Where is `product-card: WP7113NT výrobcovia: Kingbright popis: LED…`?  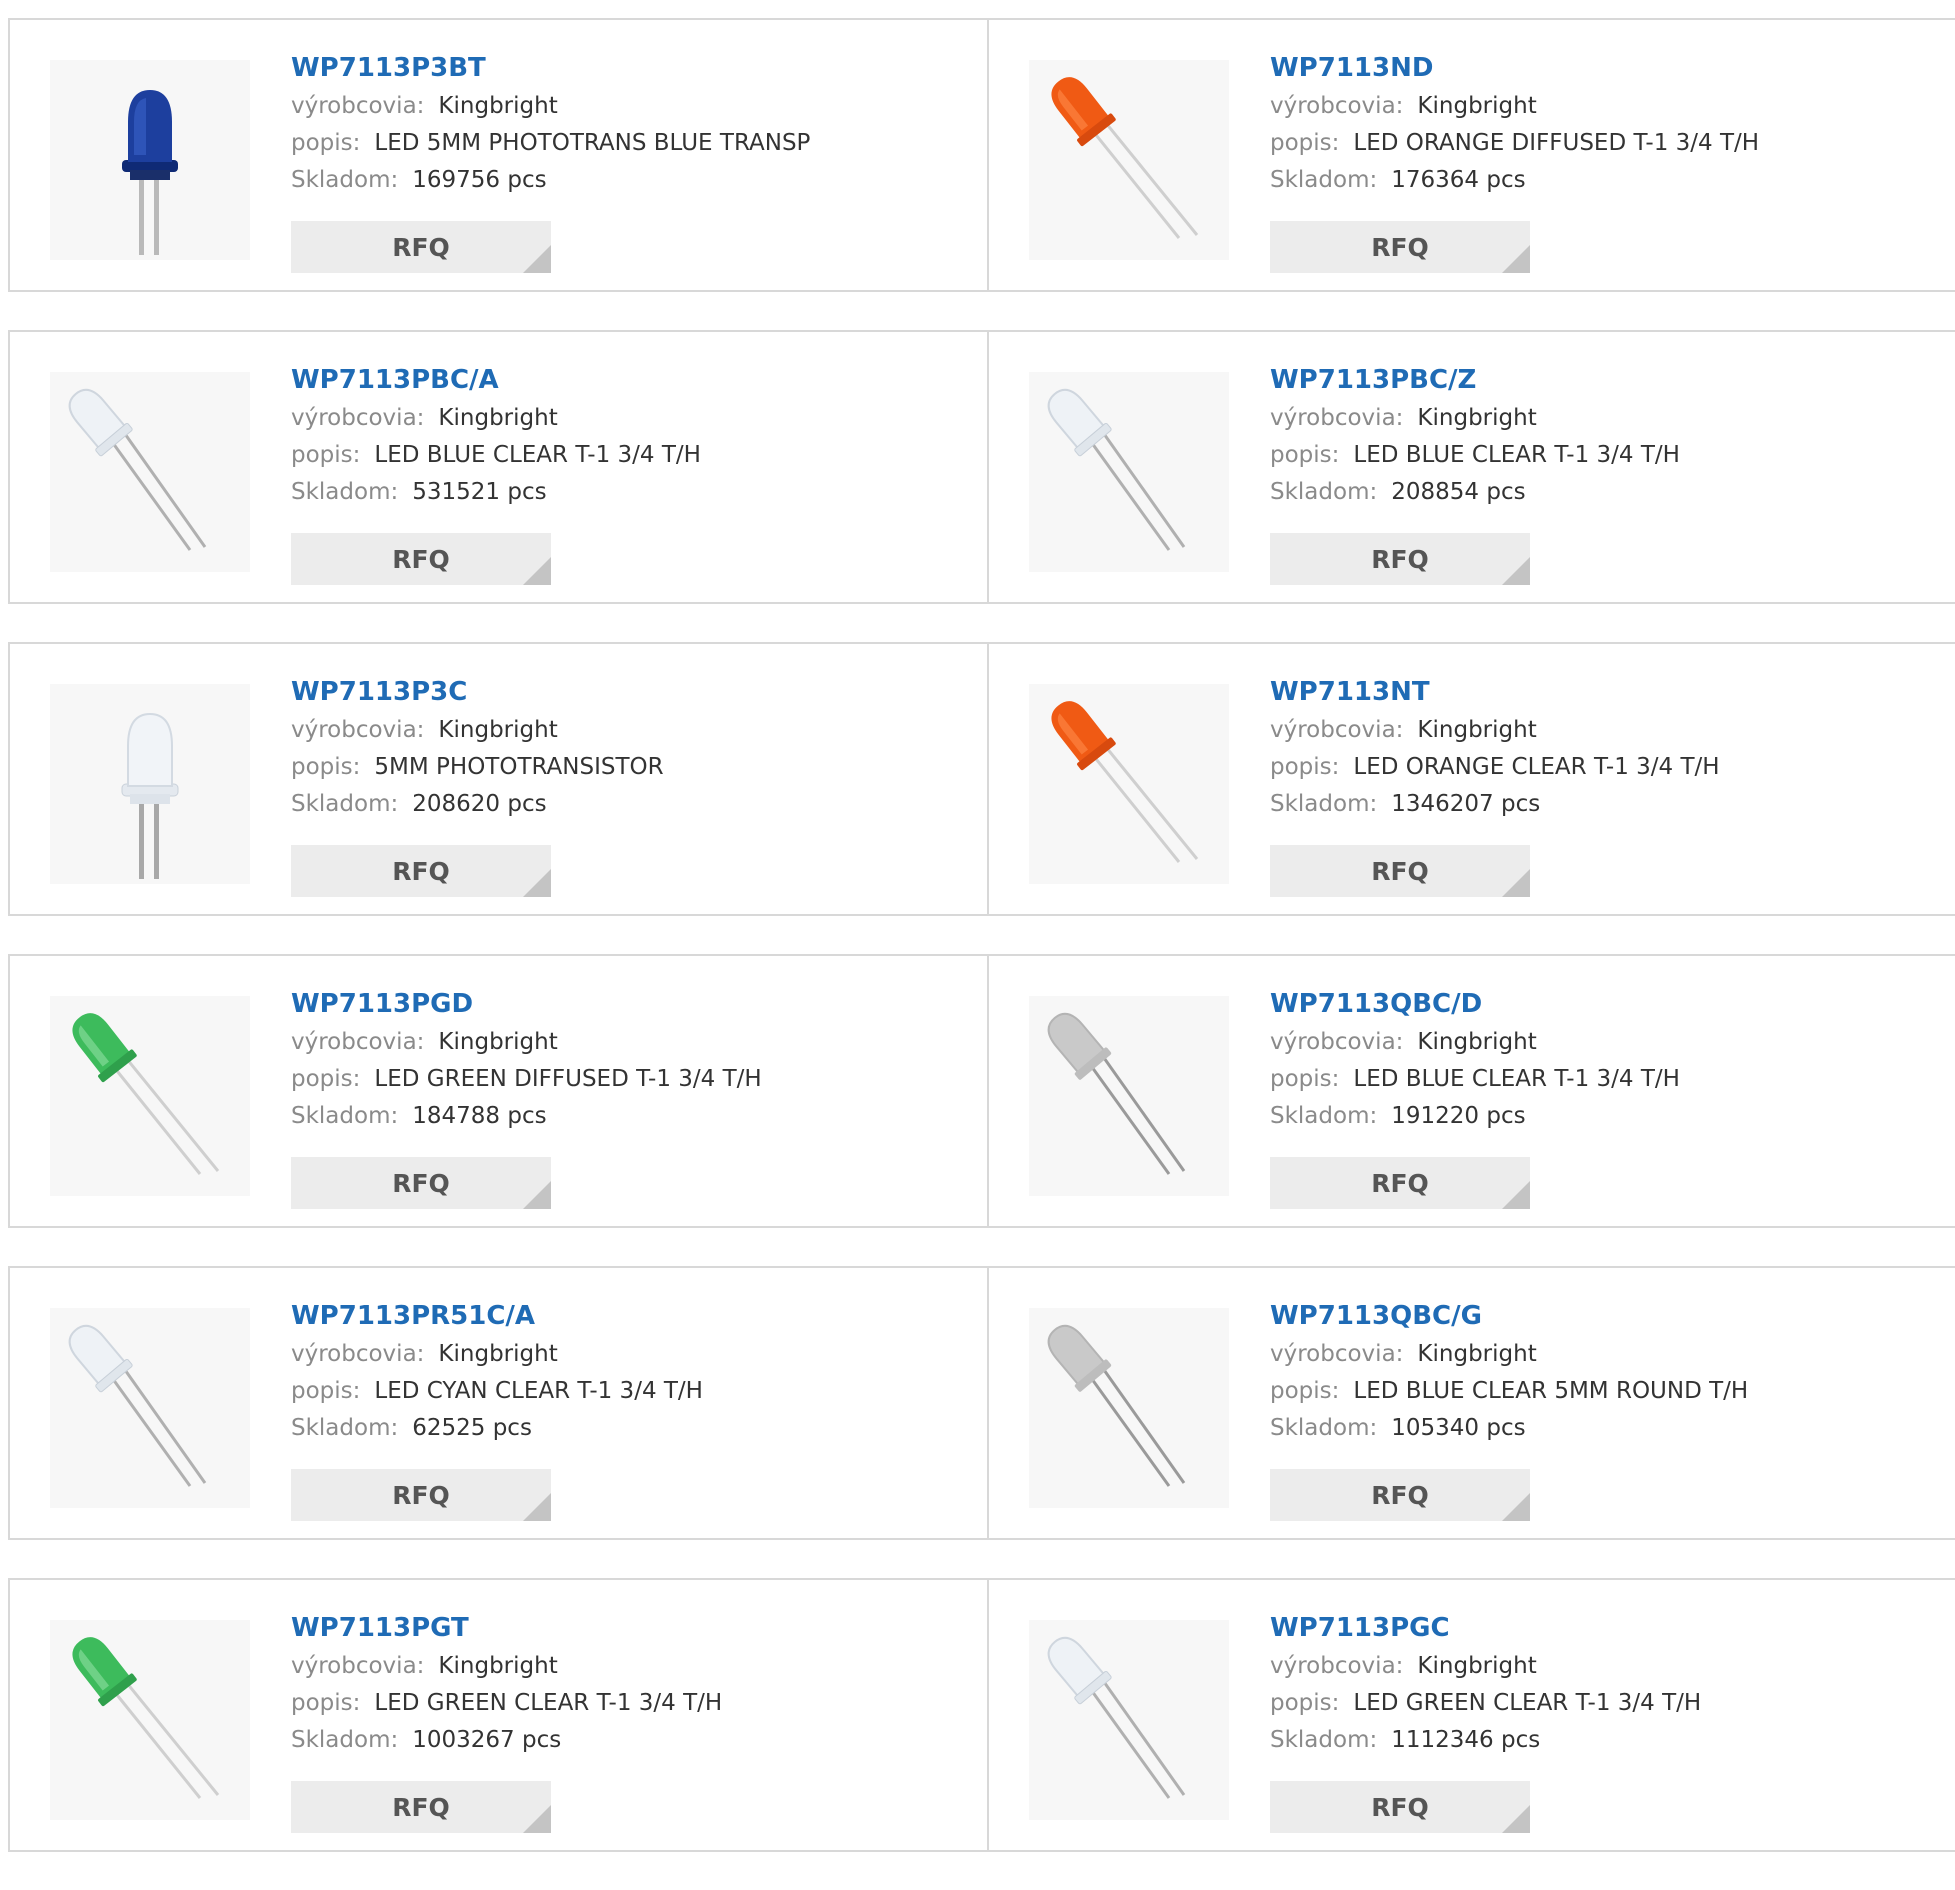 product-card: WP7113NT výrobcovia: Kingbright popis: LED… is located at coordinates (1471, 779).